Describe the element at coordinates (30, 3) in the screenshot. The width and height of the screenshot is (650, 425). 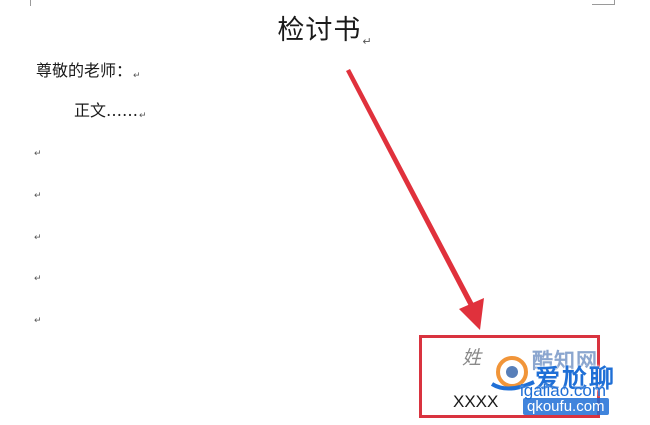
I see `crop-mark-top-left` at that location.